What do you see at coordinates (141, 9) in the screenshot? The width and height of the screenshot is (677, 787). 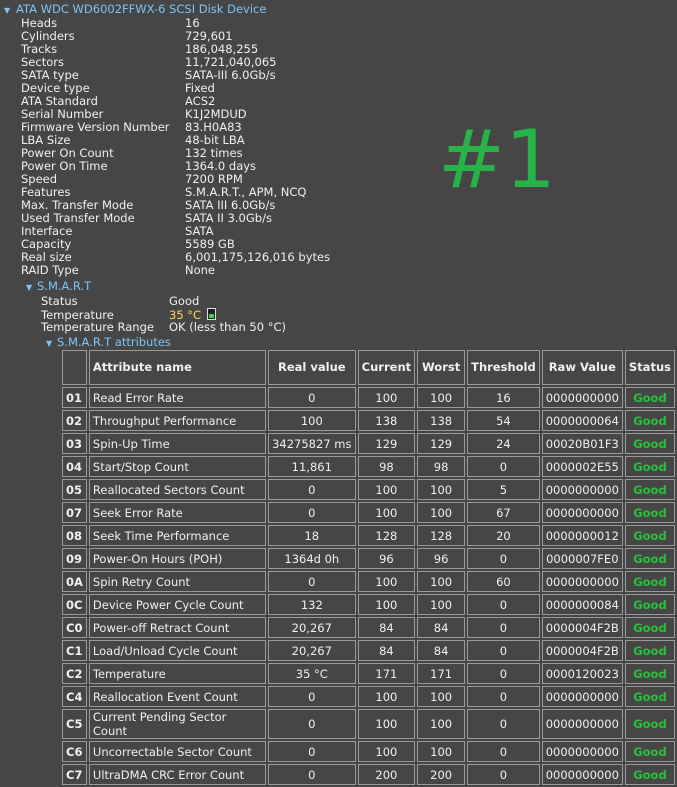 I see `device-title: ATA WDC WD6002FFWX-6 SCSI Disk Device` at bounding box center [141, 9].